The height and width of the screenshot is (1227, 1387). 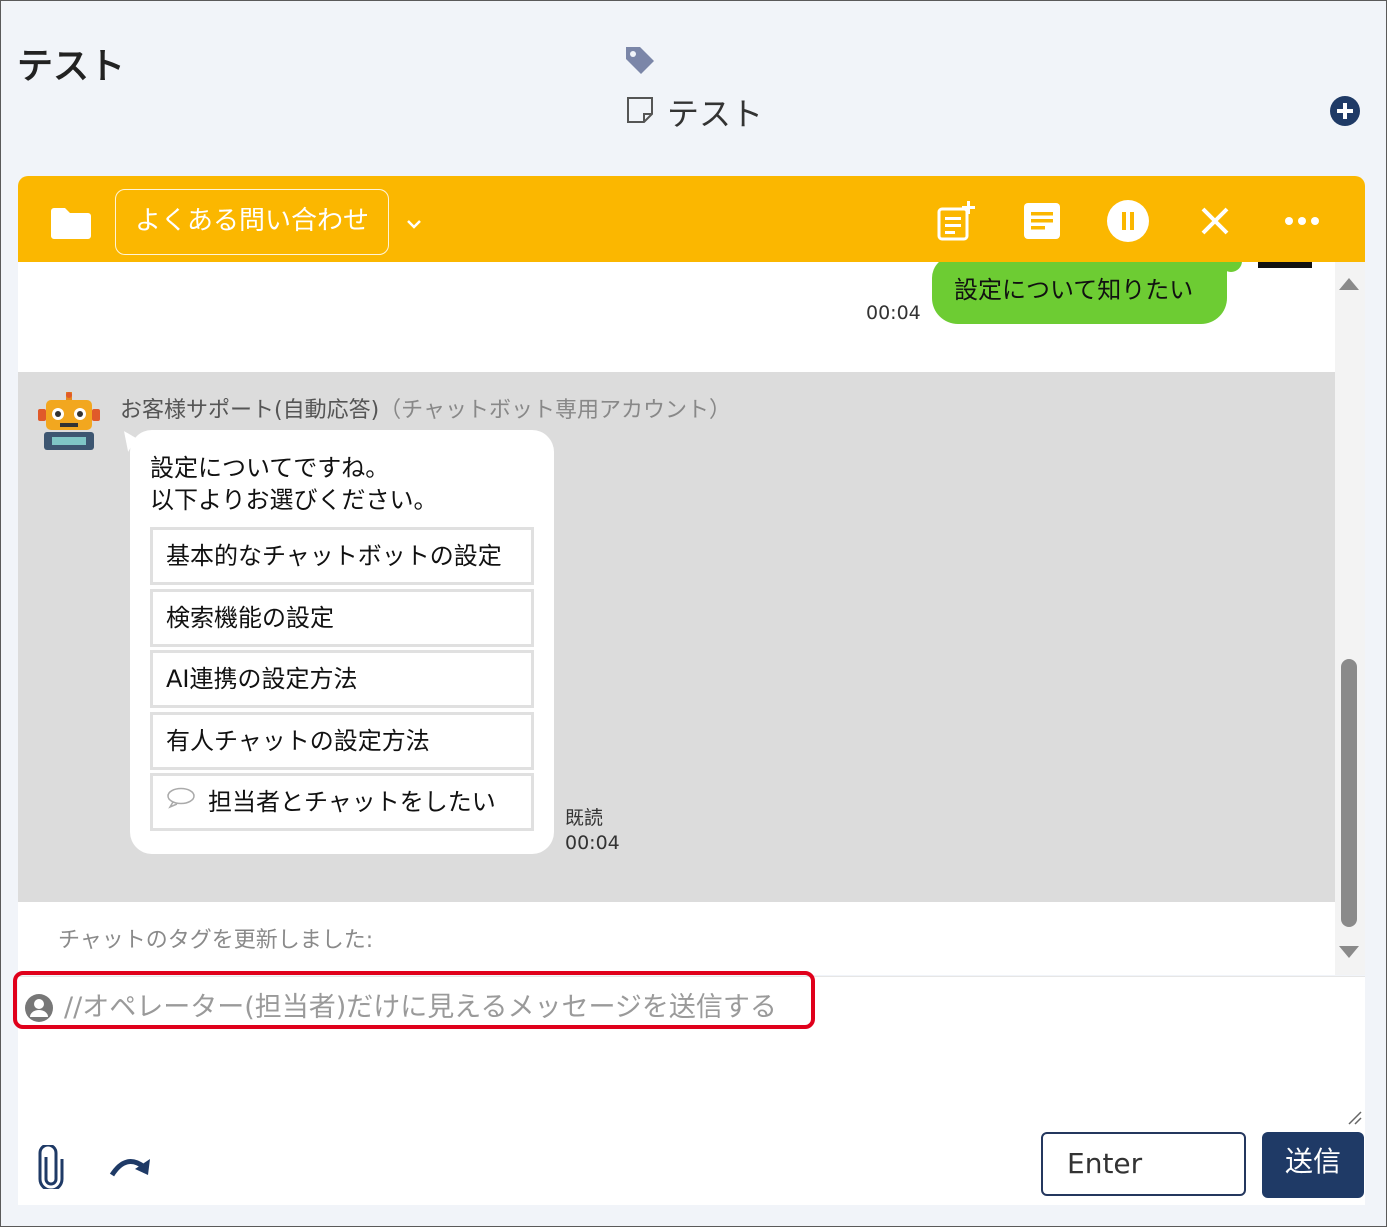 I want to click on resize-handle-icon, so click(x=1354, y=1119).